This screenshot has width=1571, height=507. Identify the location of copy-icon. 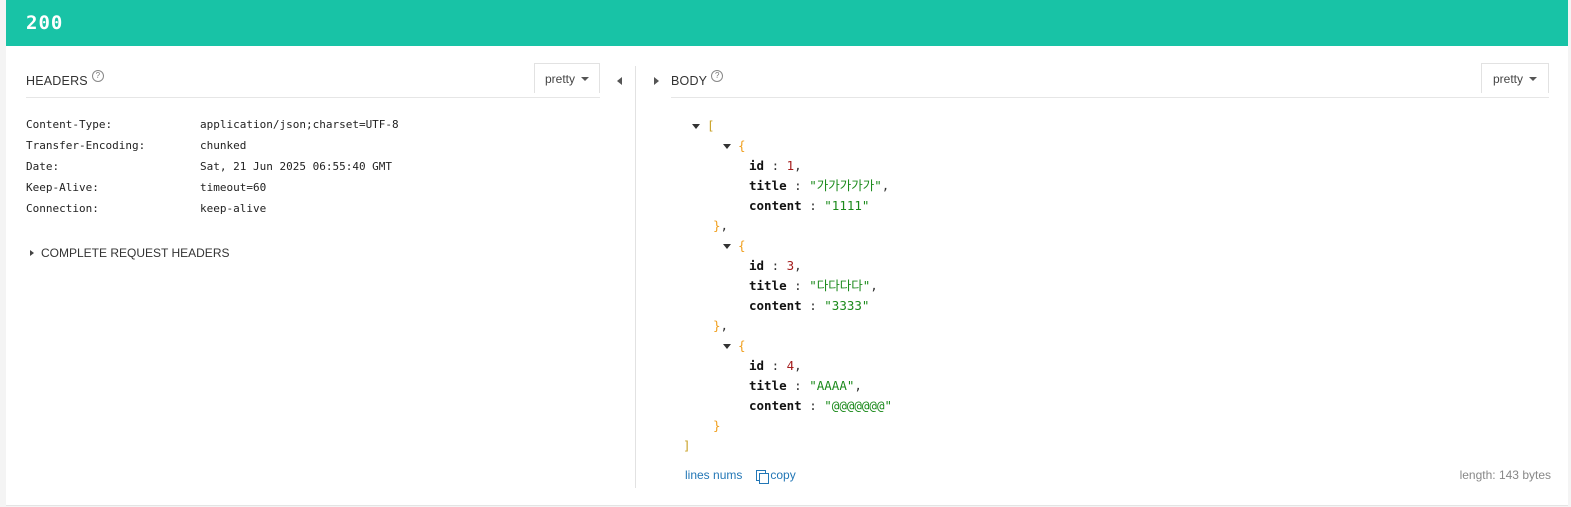
(763, 476).